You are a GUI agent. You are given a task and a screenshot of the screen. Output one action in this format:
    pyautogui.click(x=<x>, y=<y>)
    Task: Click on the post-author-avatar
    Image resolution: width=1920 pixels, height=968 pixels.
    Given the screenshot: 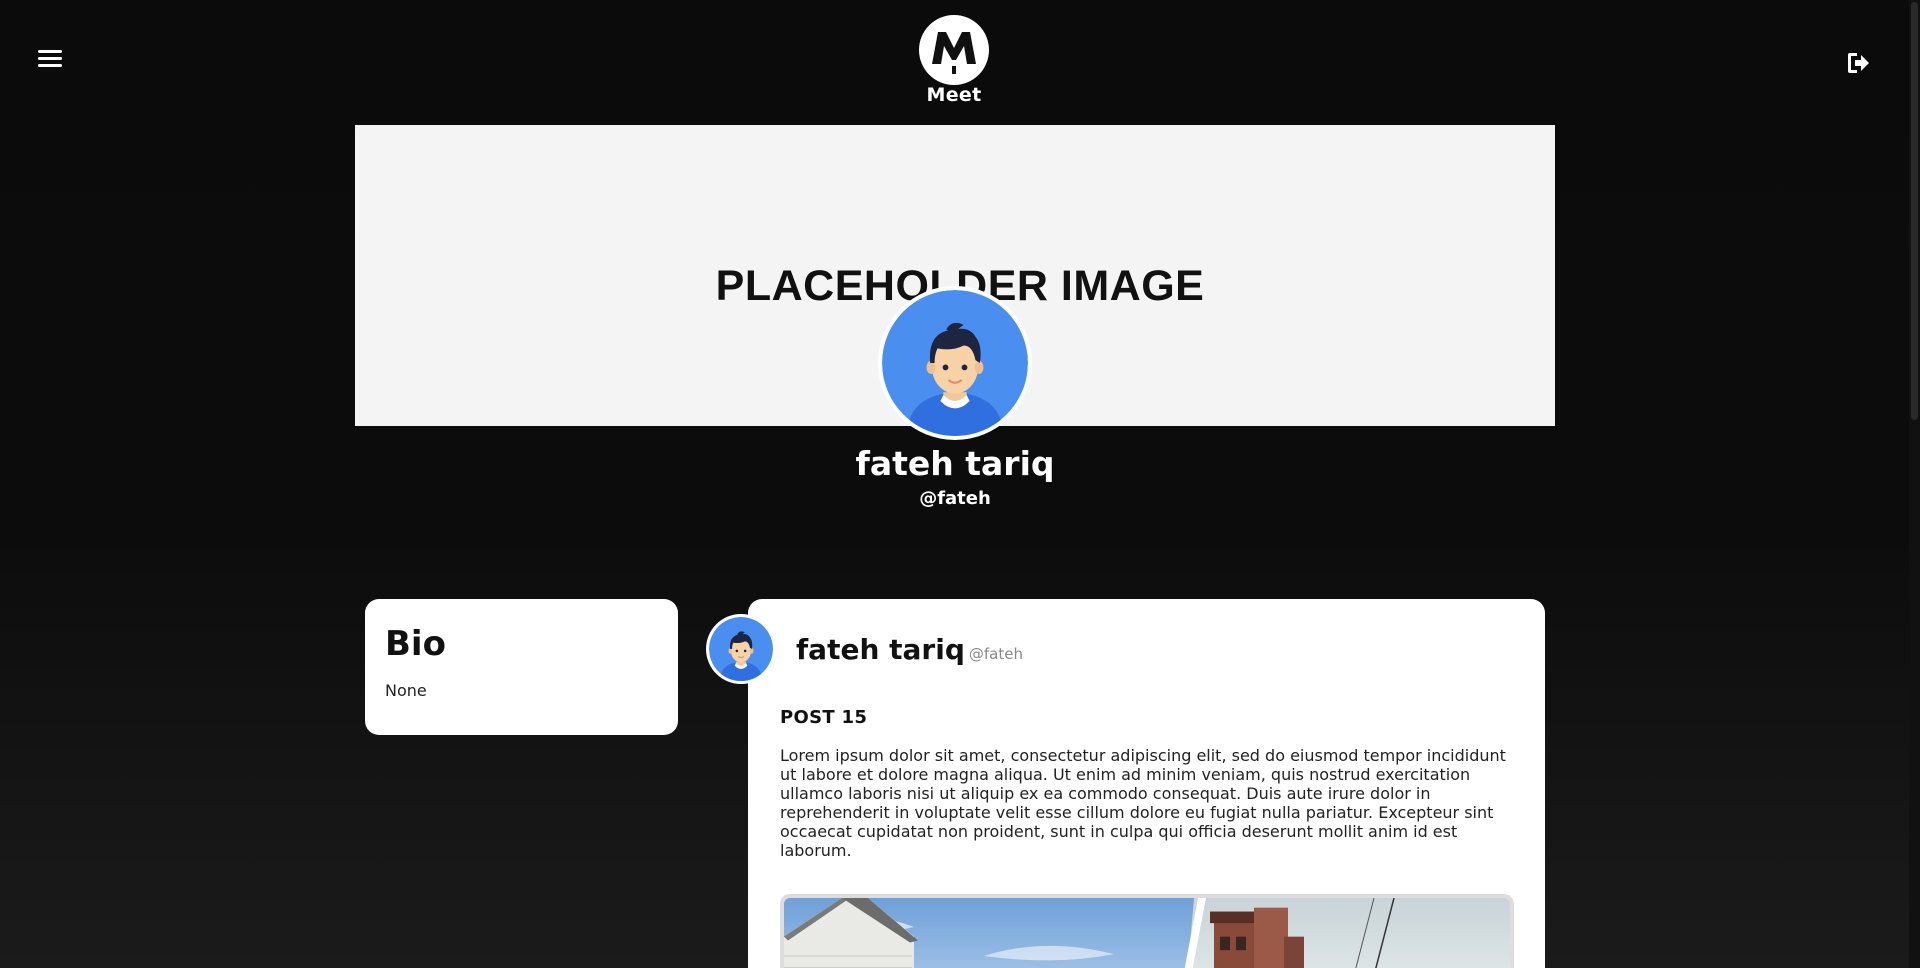 What is the action you would take?
    pyautogui.click(x=741, y=649)
    